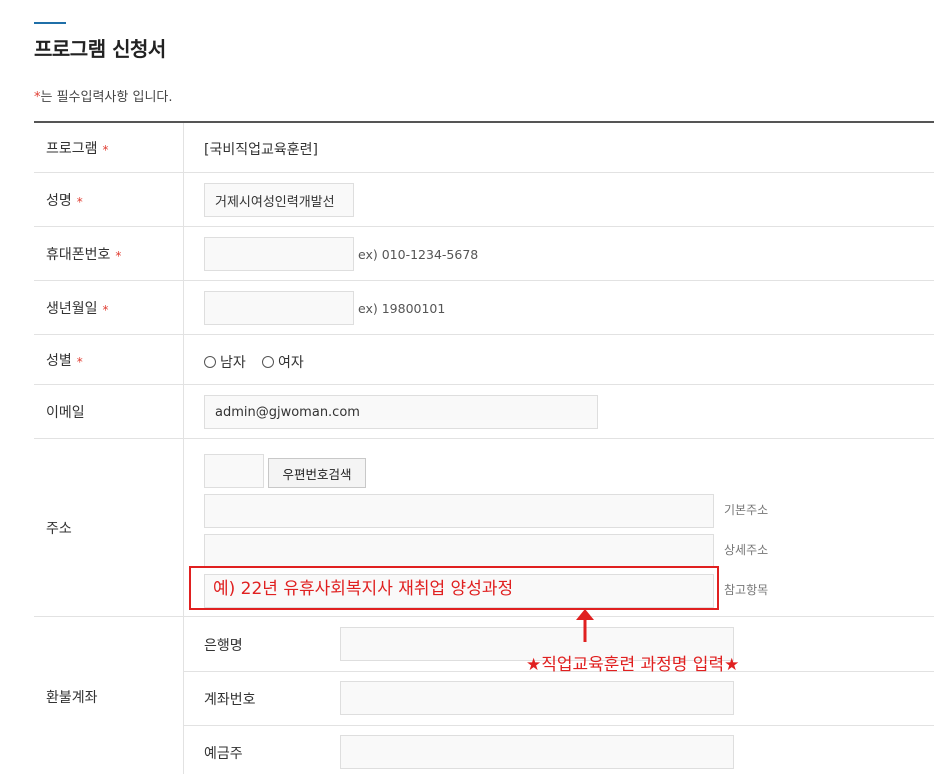 The image size is (949, 774). I want to click on row-gender: 성별 * 남자 여자, so click(484, 360).